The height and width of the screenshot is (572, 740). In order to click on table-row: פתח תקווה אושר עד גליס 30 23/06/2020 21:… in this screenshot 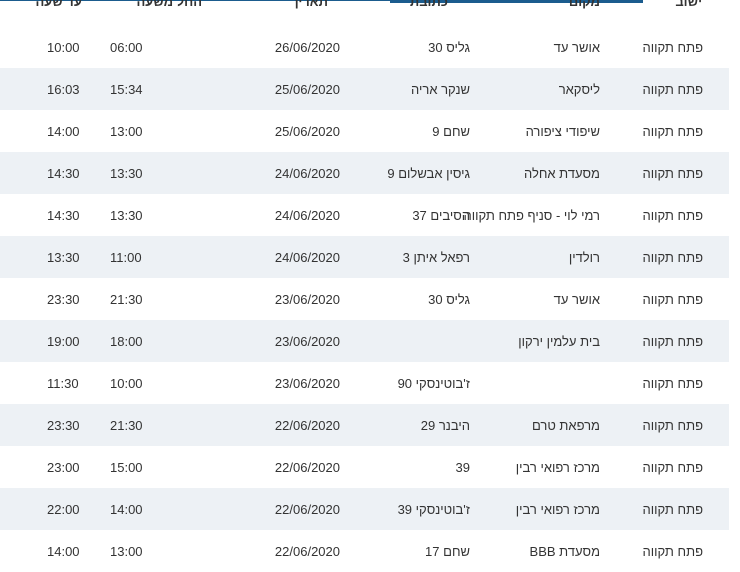, I will do `click(364, 299)`.